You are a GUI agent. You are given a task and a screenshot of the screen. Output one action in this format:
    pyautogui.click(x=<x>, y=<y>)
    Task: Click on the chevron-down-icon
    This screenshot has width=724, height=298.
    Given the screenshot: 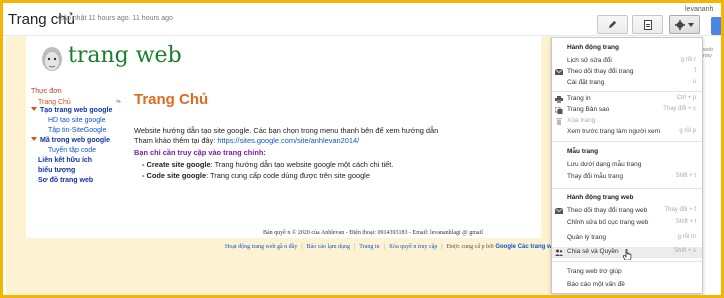 What is the action you would take?
    pyautogui.click(x=691, y=24)
    